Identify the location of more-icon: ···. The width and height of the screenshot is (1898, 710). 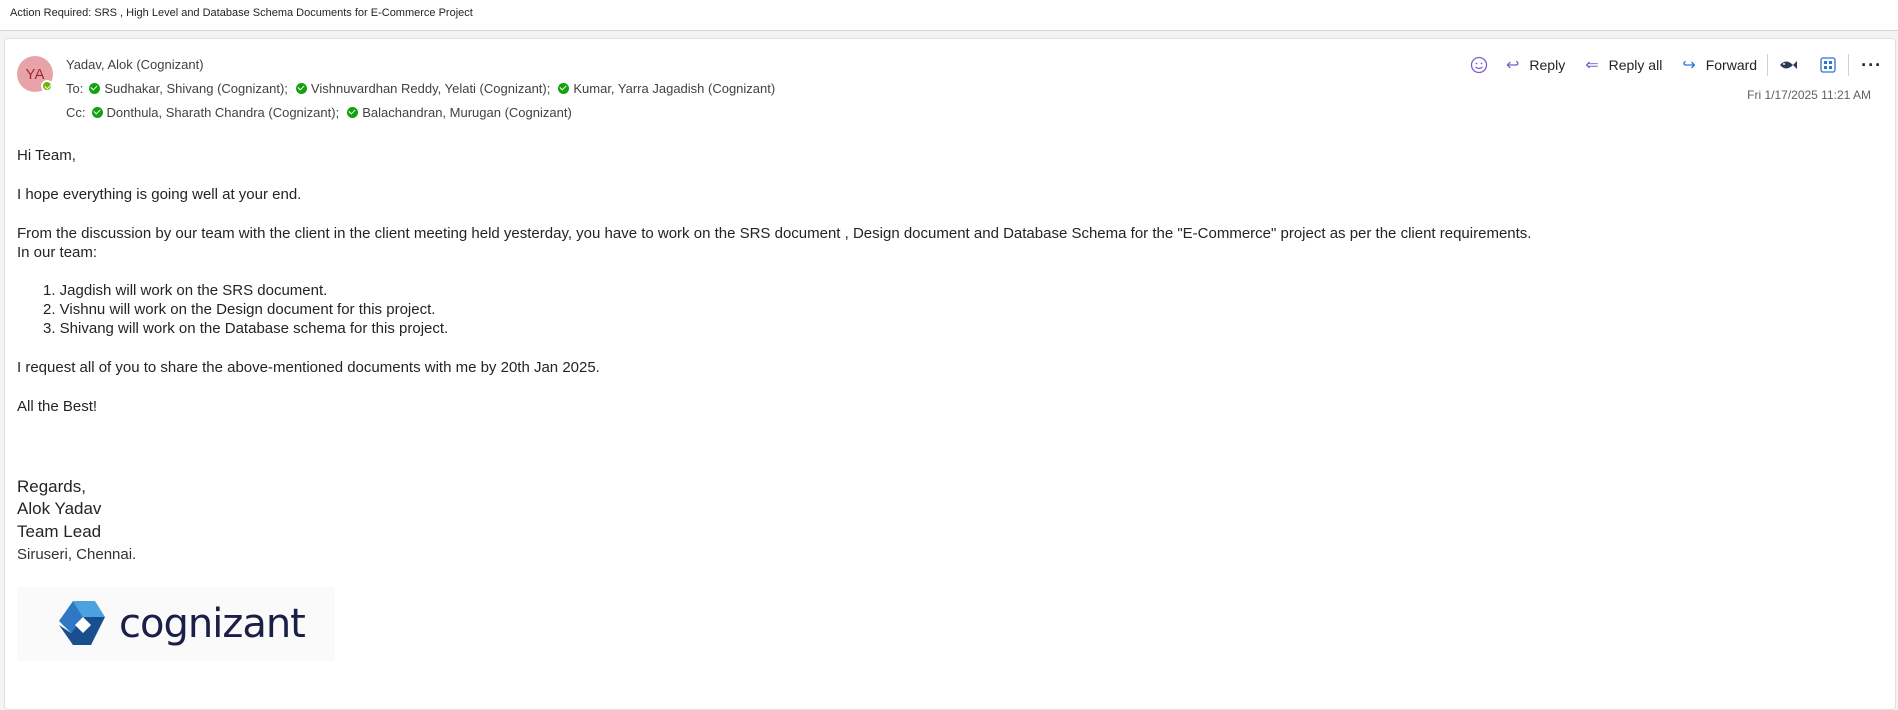
(1872, 64).